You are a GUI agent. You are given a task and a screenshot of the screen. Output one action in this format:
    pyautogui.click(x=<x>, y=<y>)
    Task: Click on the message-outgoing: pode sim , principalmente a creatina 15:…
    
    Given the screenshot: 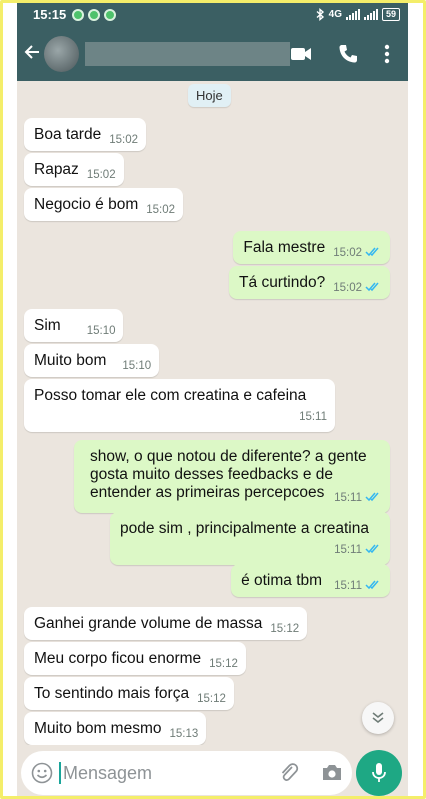 What is the action you would take?
    pyautogui.click(x=250, y=538)
    